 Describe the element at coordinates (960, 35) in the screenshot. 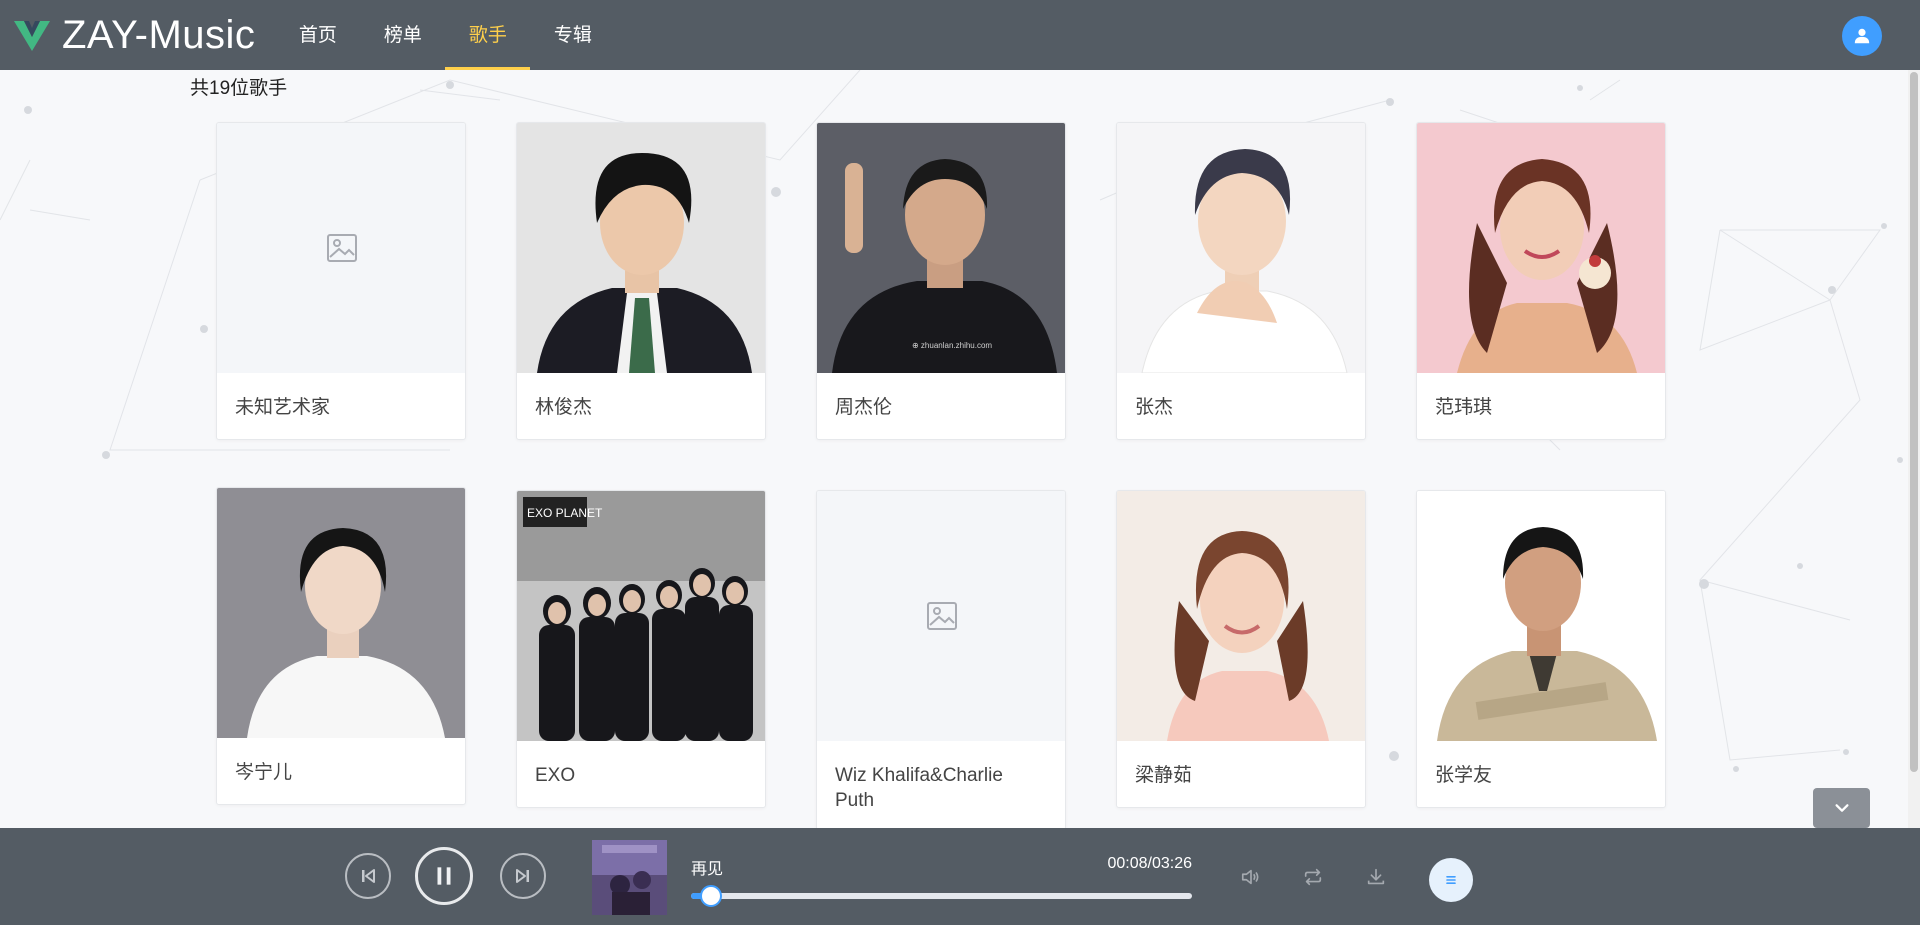

I see `top-navbar: ZAY-Music 首页 榜单 歌手 专辑` at that location.